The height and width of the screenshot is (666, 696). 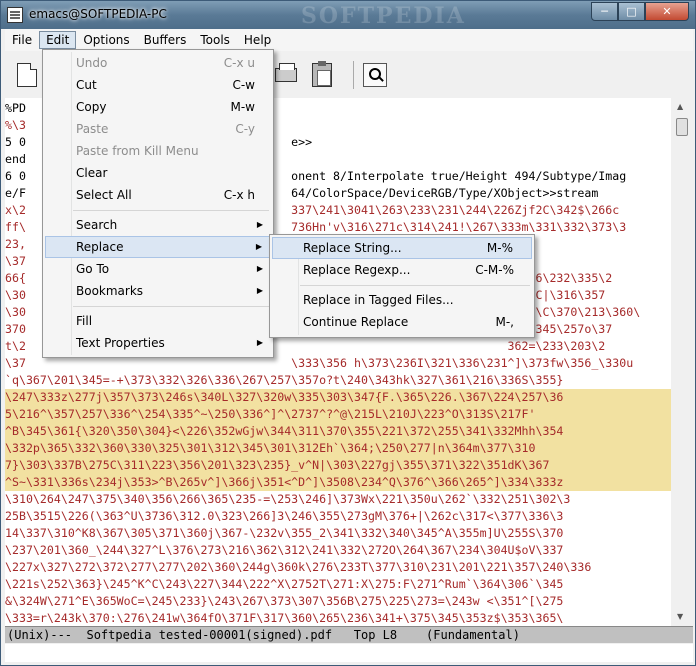 What do you see at coordinates (245, 129) in the screenshot?
I see `menu-item-shortcut: C-y` at bounding box center [245, 129].